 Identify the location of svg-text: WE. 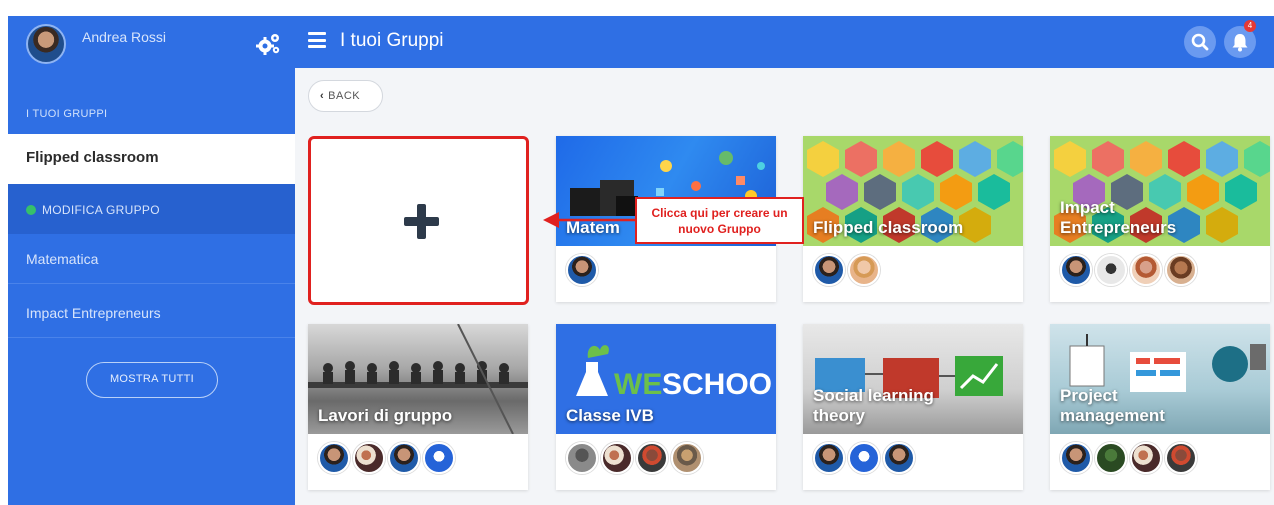
(638, 384).